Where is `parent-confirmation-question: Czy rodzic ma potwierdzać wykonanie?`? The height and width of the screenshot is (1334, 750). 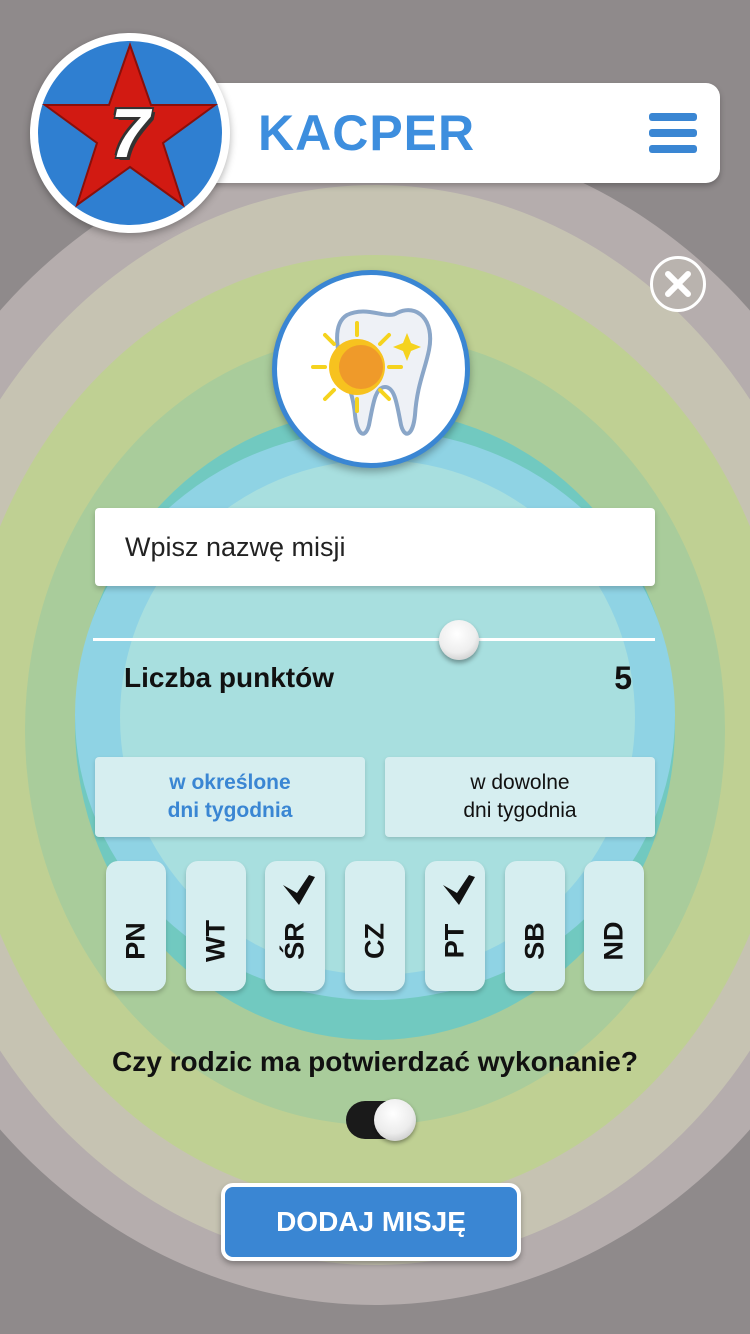
parent-confirmation-question: Czy rodzic ma potwierdzać wykonanie? is located at coordinates (375, 1061).